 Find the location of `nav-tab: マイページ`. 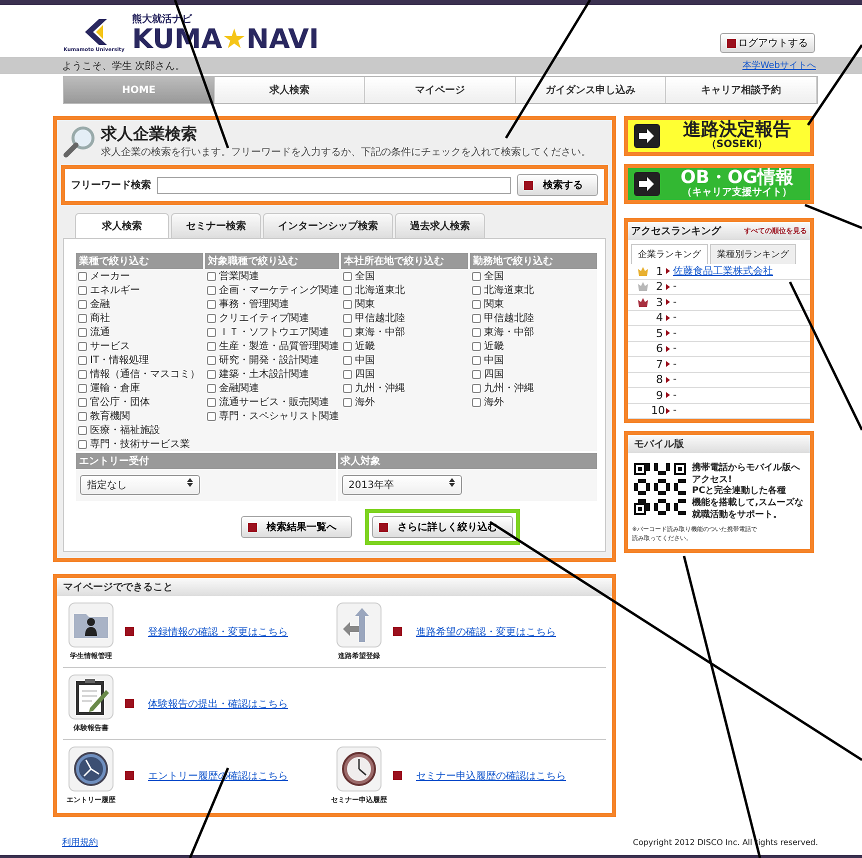

nav-tab: マイページ is located at coordinates (440, 90).